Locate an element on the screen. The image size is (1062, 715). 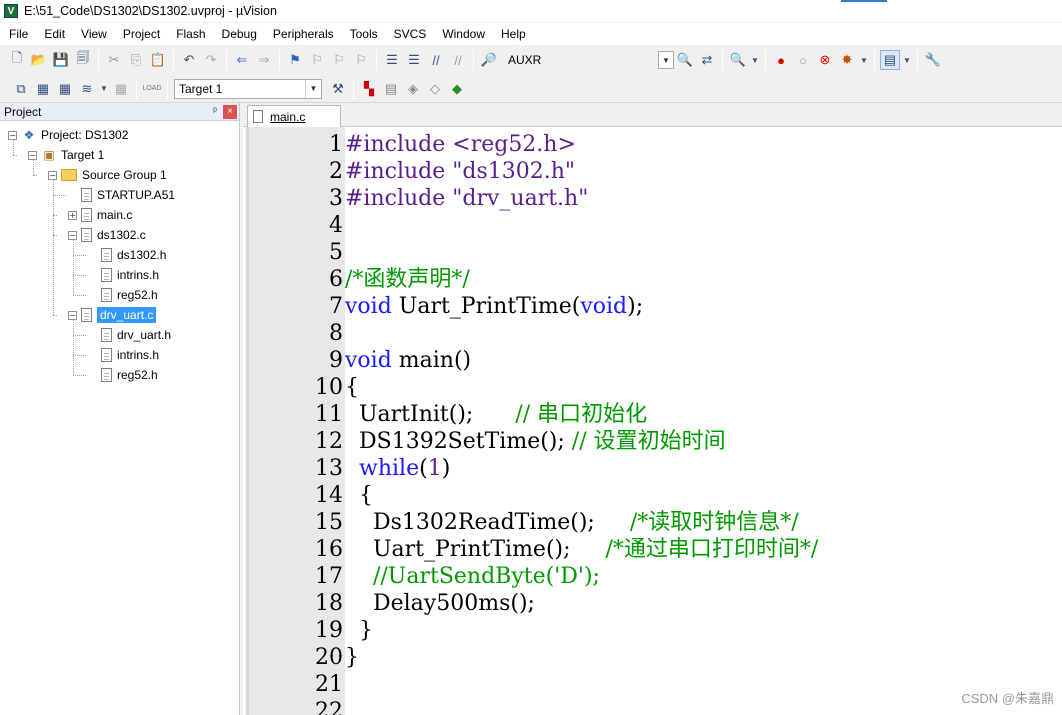
tree-item: STARTUP.A51 is located at coordinates (121, 195).